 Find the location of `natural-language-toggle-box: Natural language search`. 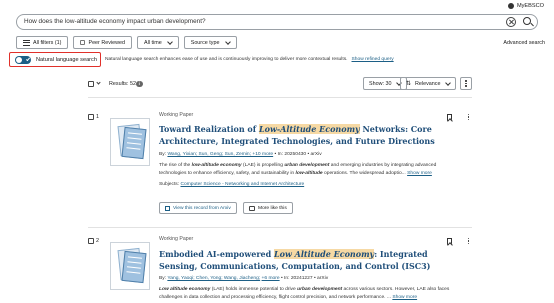

natural-language-toggle-box: Natural language search is located at coordinates (55, 59).